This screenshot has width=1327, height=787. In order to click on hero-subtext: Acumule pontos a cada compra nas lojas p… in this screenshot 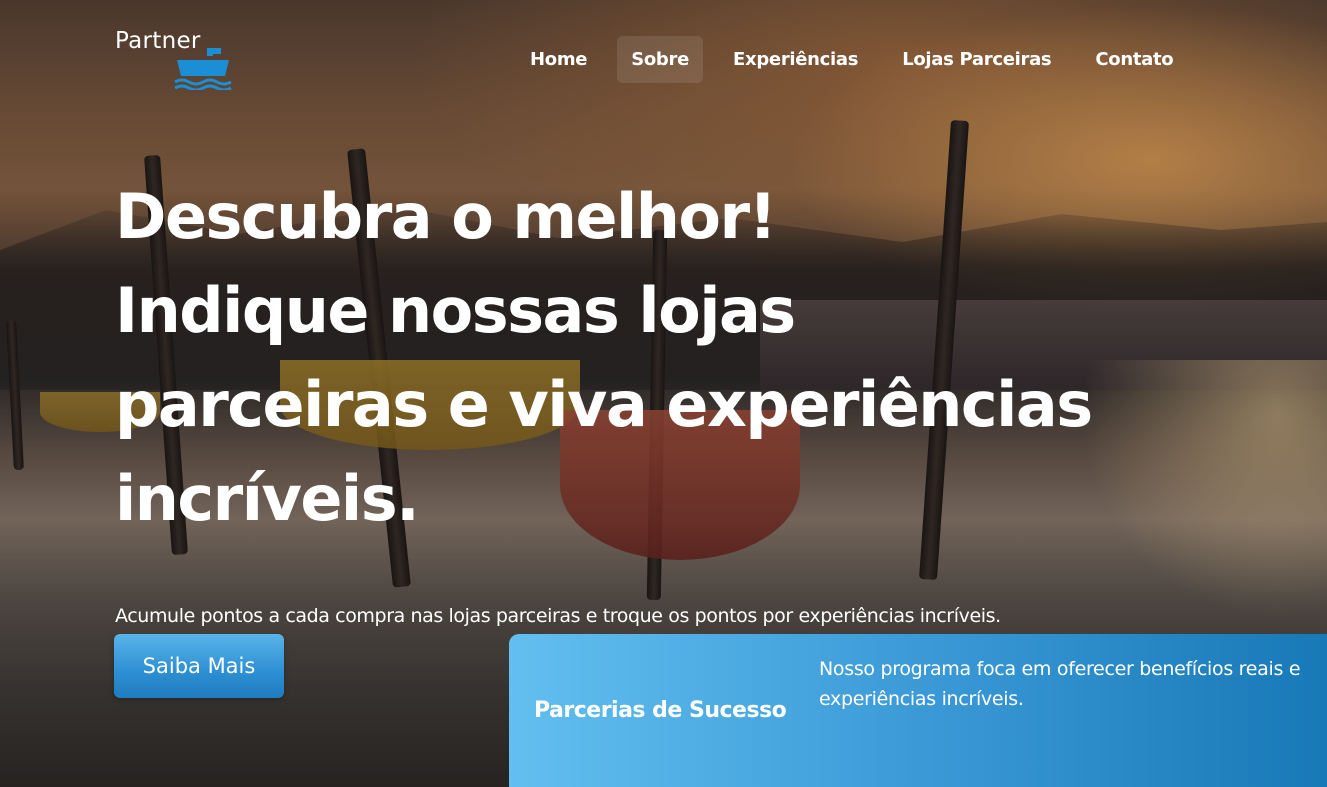, I will do `click(558, 616)`.